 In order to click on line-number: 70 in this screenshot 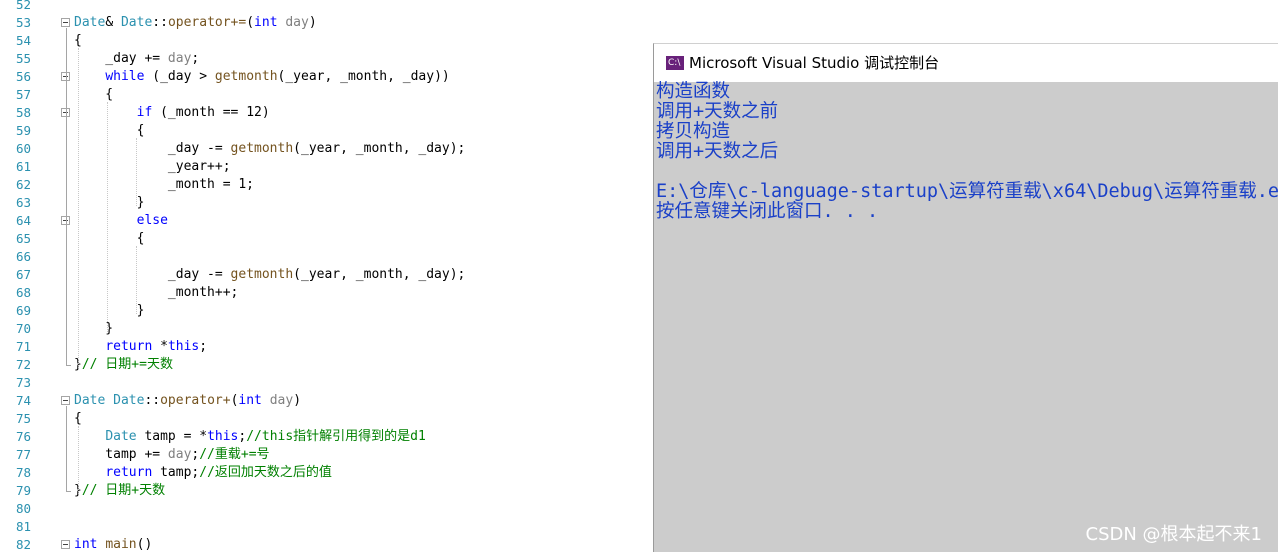, I will do `click(23, 328)`.